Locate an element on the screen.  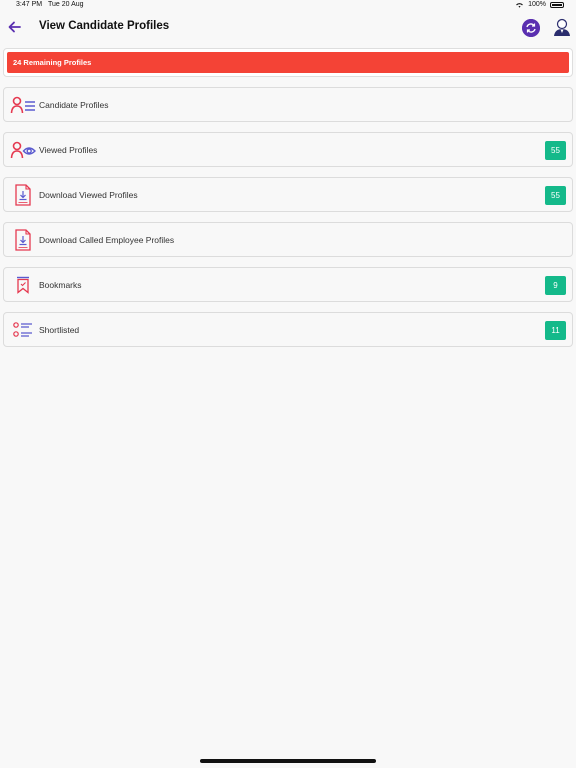
remaining-profiles-card: 24 Remaining Profiles is located at coordinates (288, 62).